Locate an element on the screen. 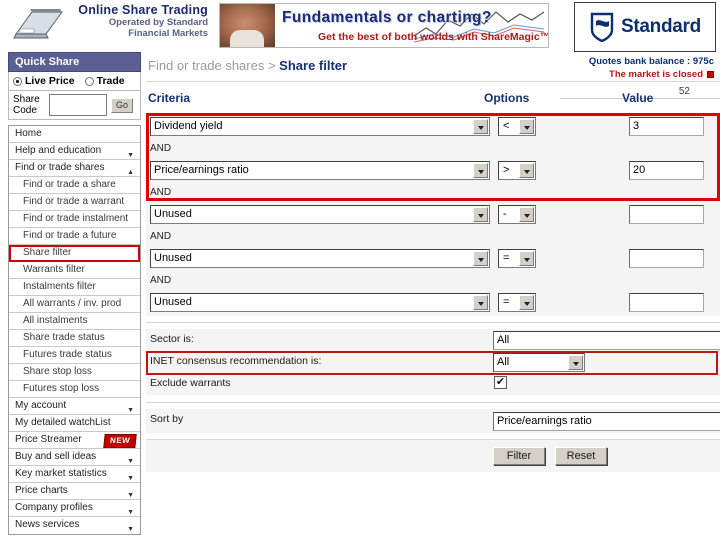 The image size is (720, 540). sidebar-item-help-and-education: Help and education ▼ is located at coordinates (74, 151).